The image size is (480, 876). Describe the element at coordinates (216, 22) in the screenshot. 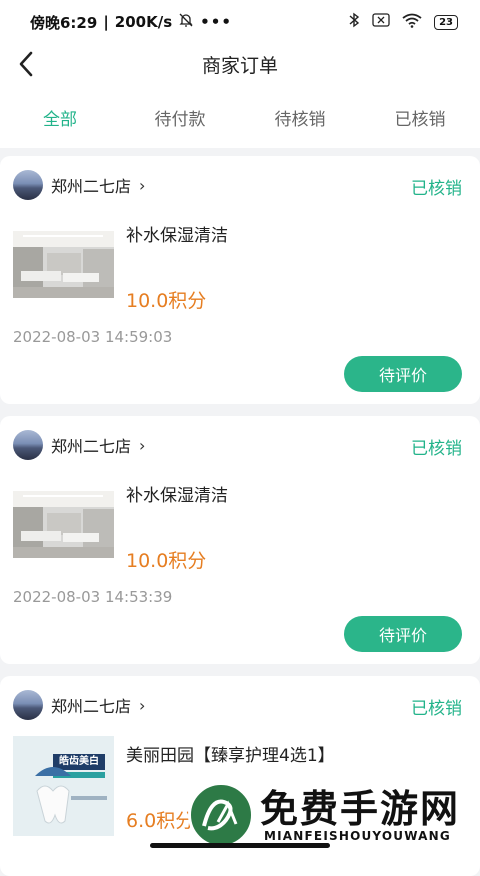

I see `more-icon: •••` at that location.